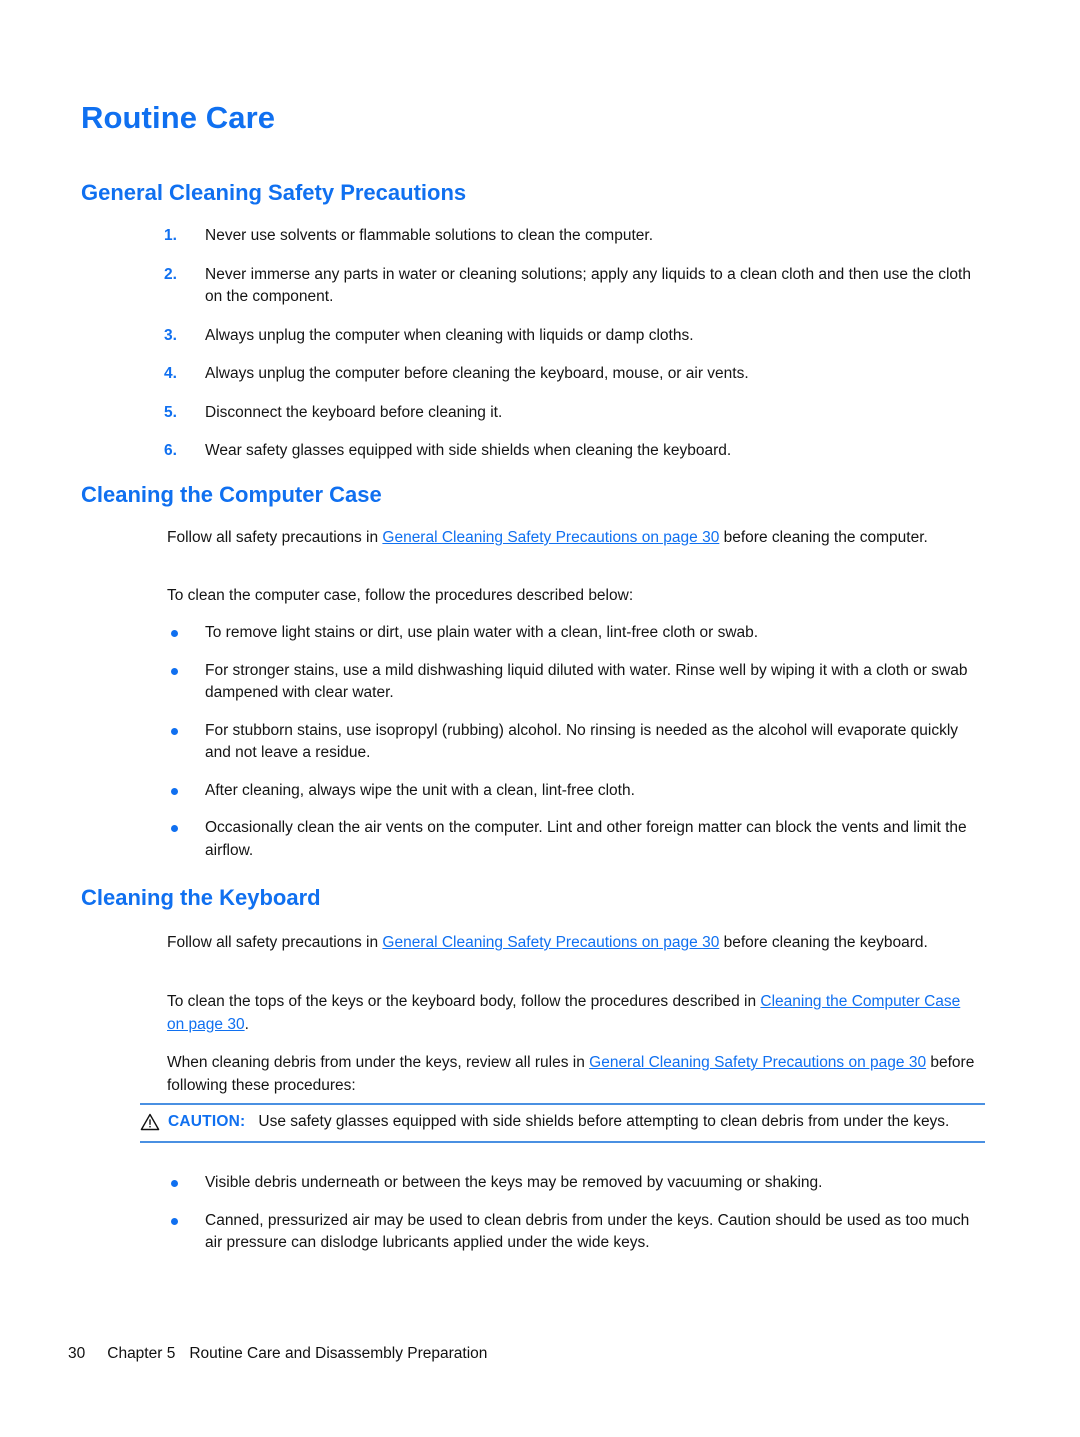 The image size is (1080, 1437). What do you see at coordinates (231, 494) in the screenshot?
I see `section-heading-cleaning-computer-case: Cleaning the Computer Case` at bounding box center [231, 494].